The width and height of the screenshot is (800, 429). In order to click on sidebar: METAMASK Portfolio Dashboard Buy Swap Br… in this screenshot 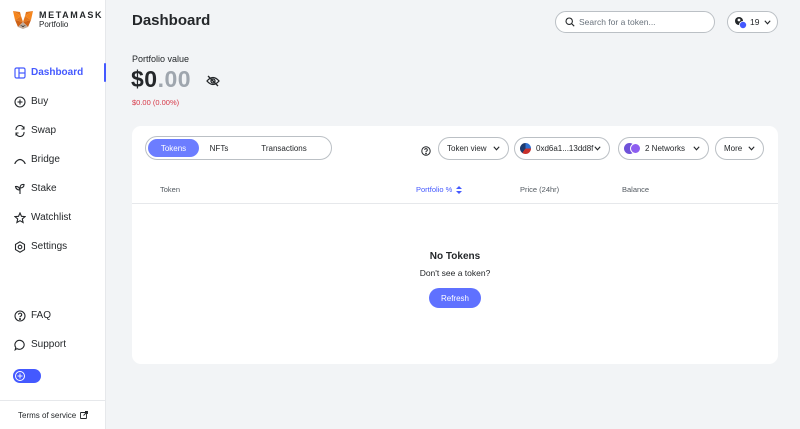, I will do `click(53, 214)`.